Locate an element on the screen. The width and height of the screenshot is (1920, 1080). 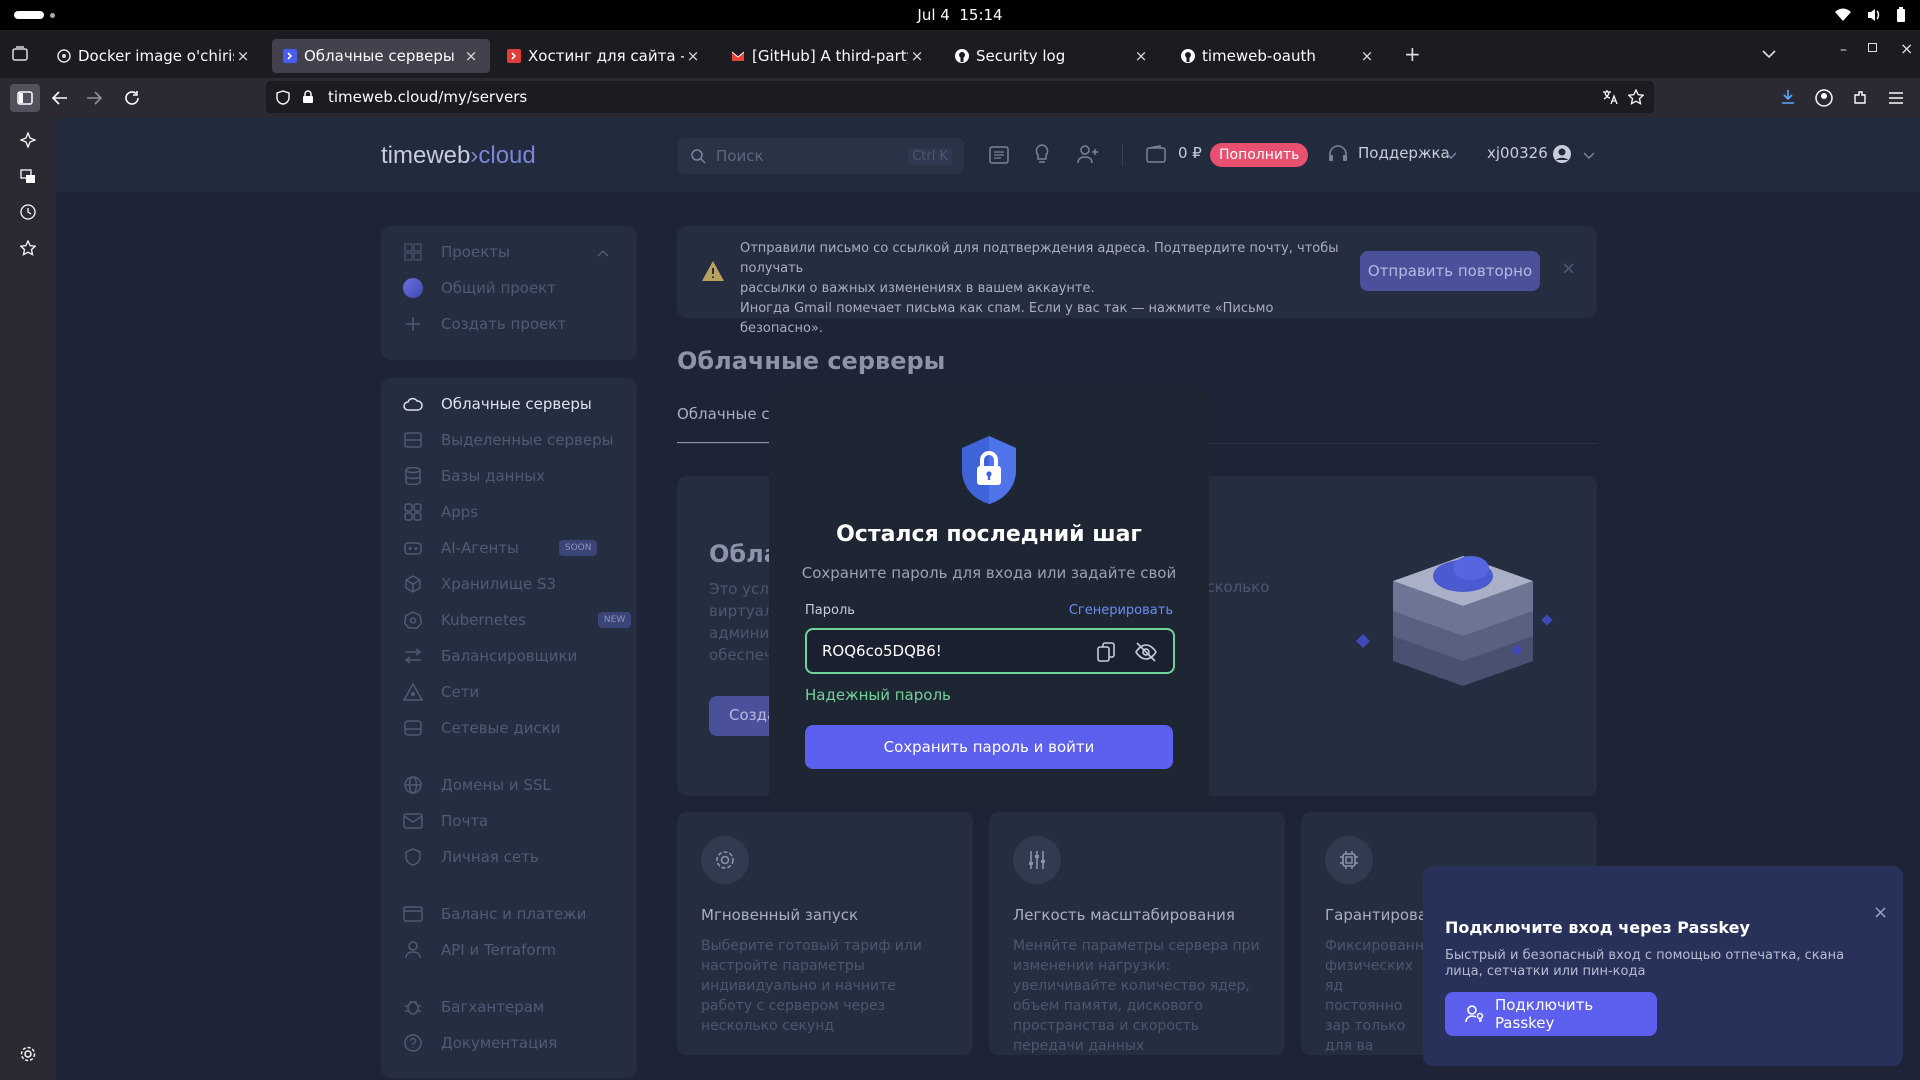
lightbulb-icon is located at coordinates (1042, 155).